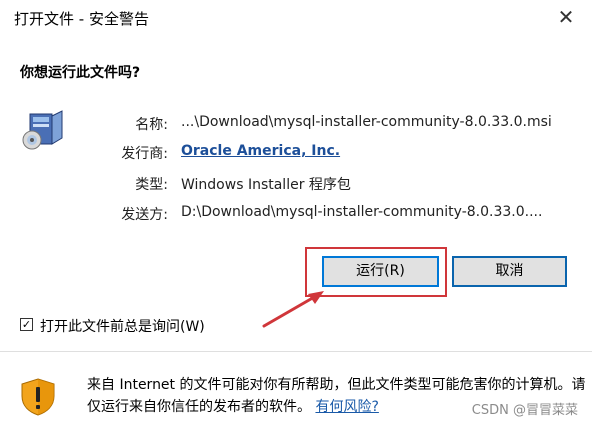 Image resolution: width=592 pixels, height=428 pixels. What do you see at coordinates (80, 73) in the screenshot?
I see `question-heading: 你想运行此文件吗?` at bounding box center [80, 73].